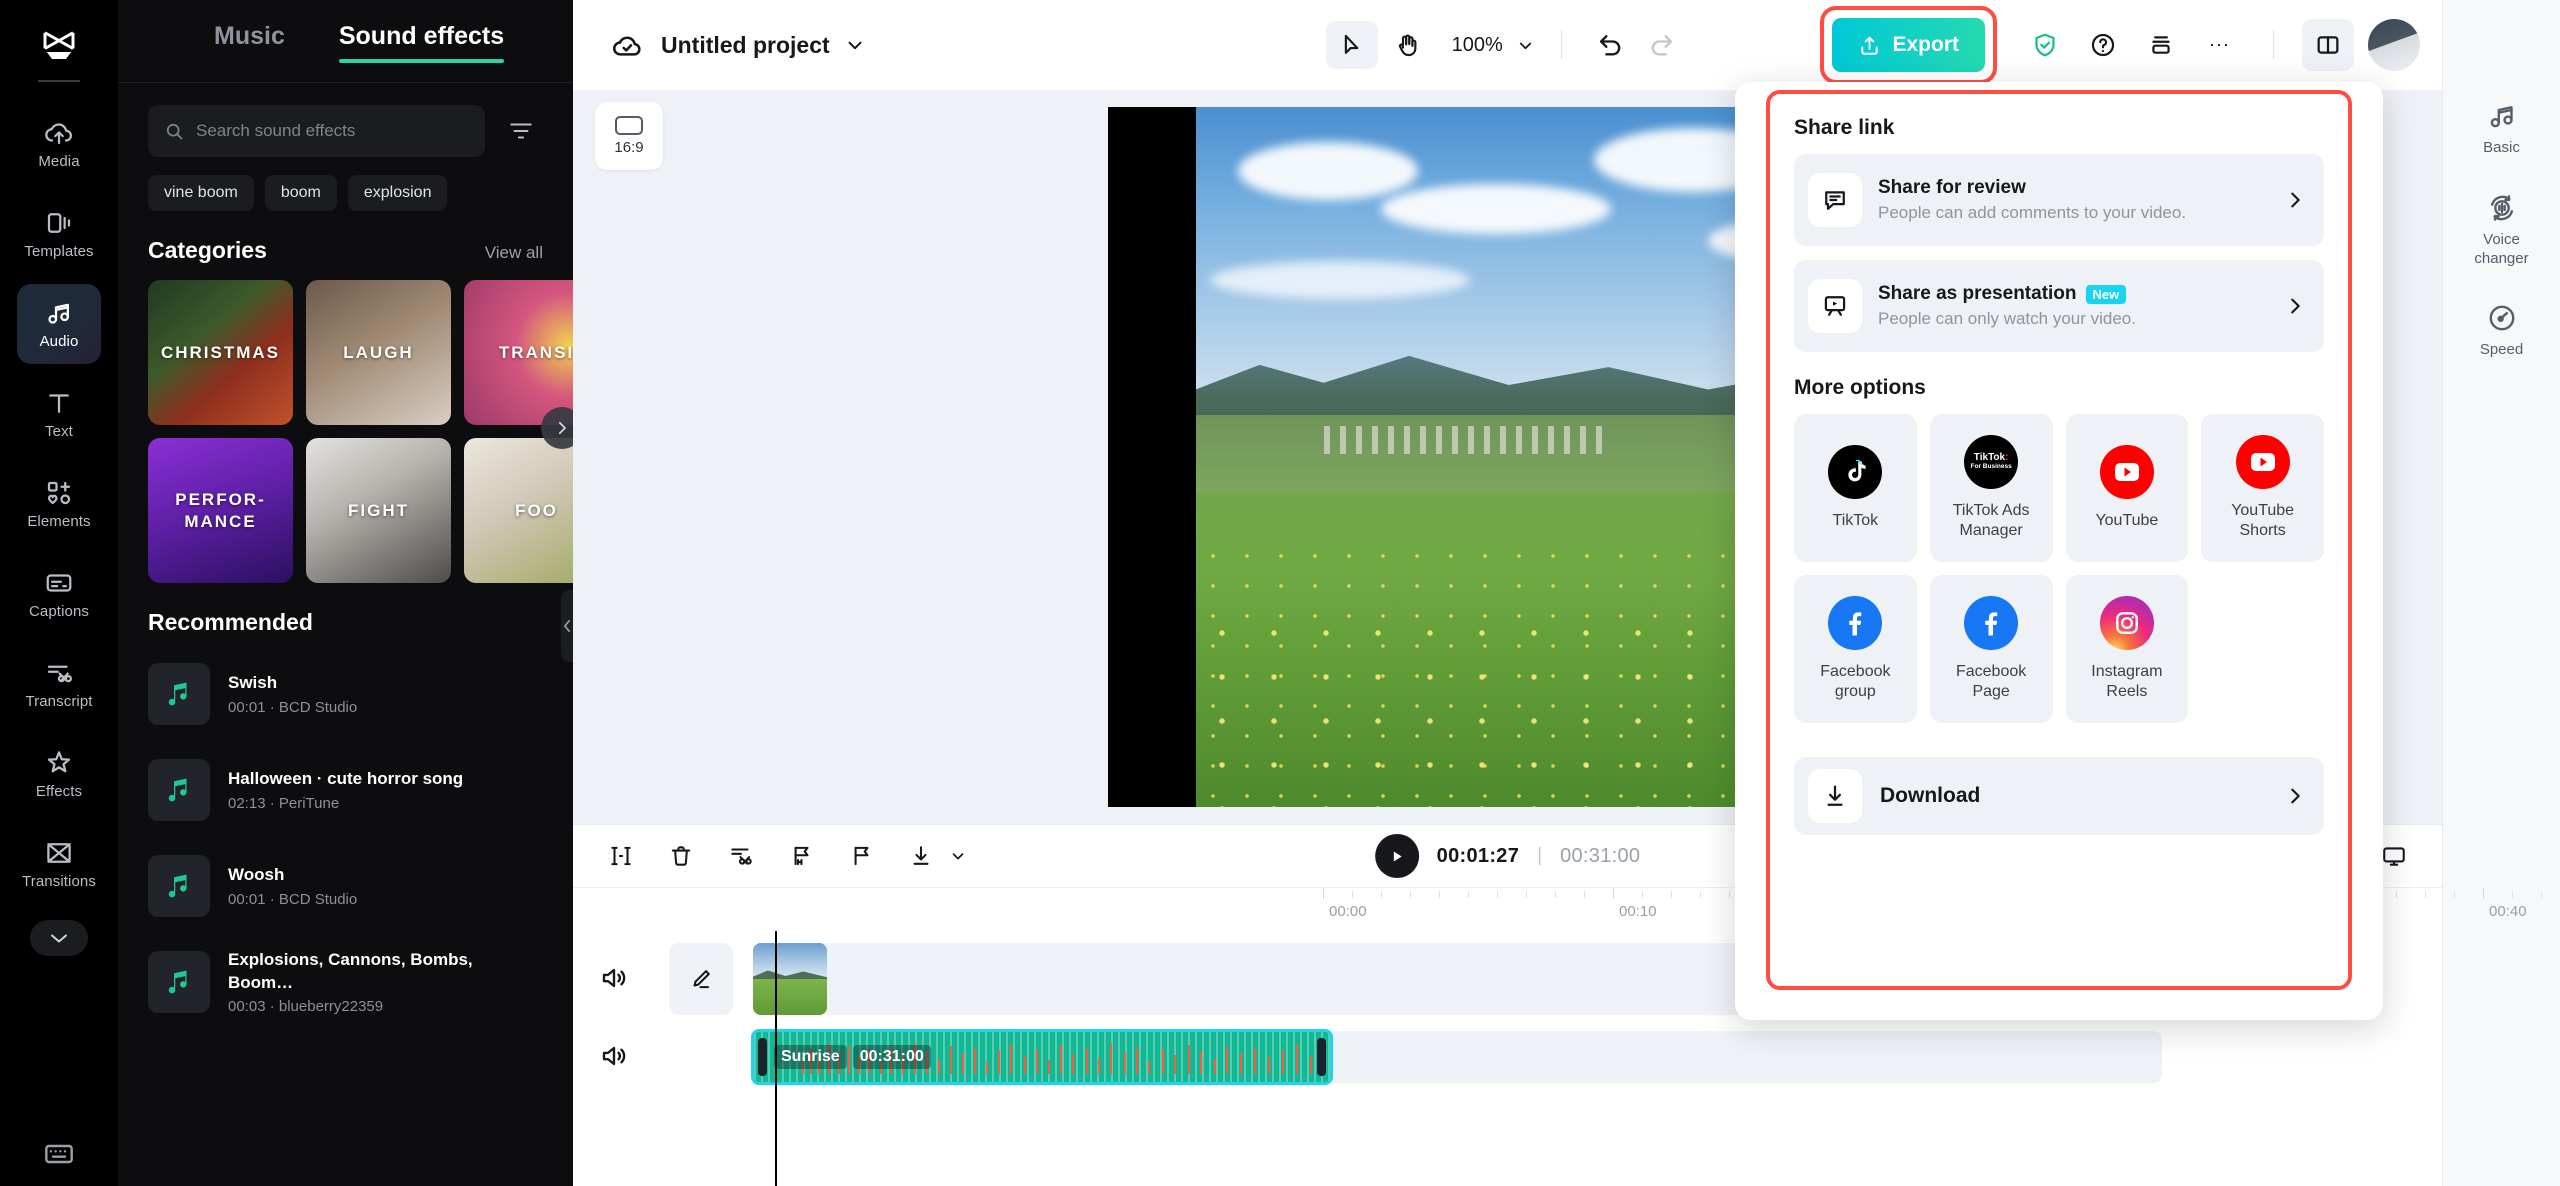  What do you see at coordinates (332, 131) in the screenshot?
I see `search-input` at bounding box center [332, 131].